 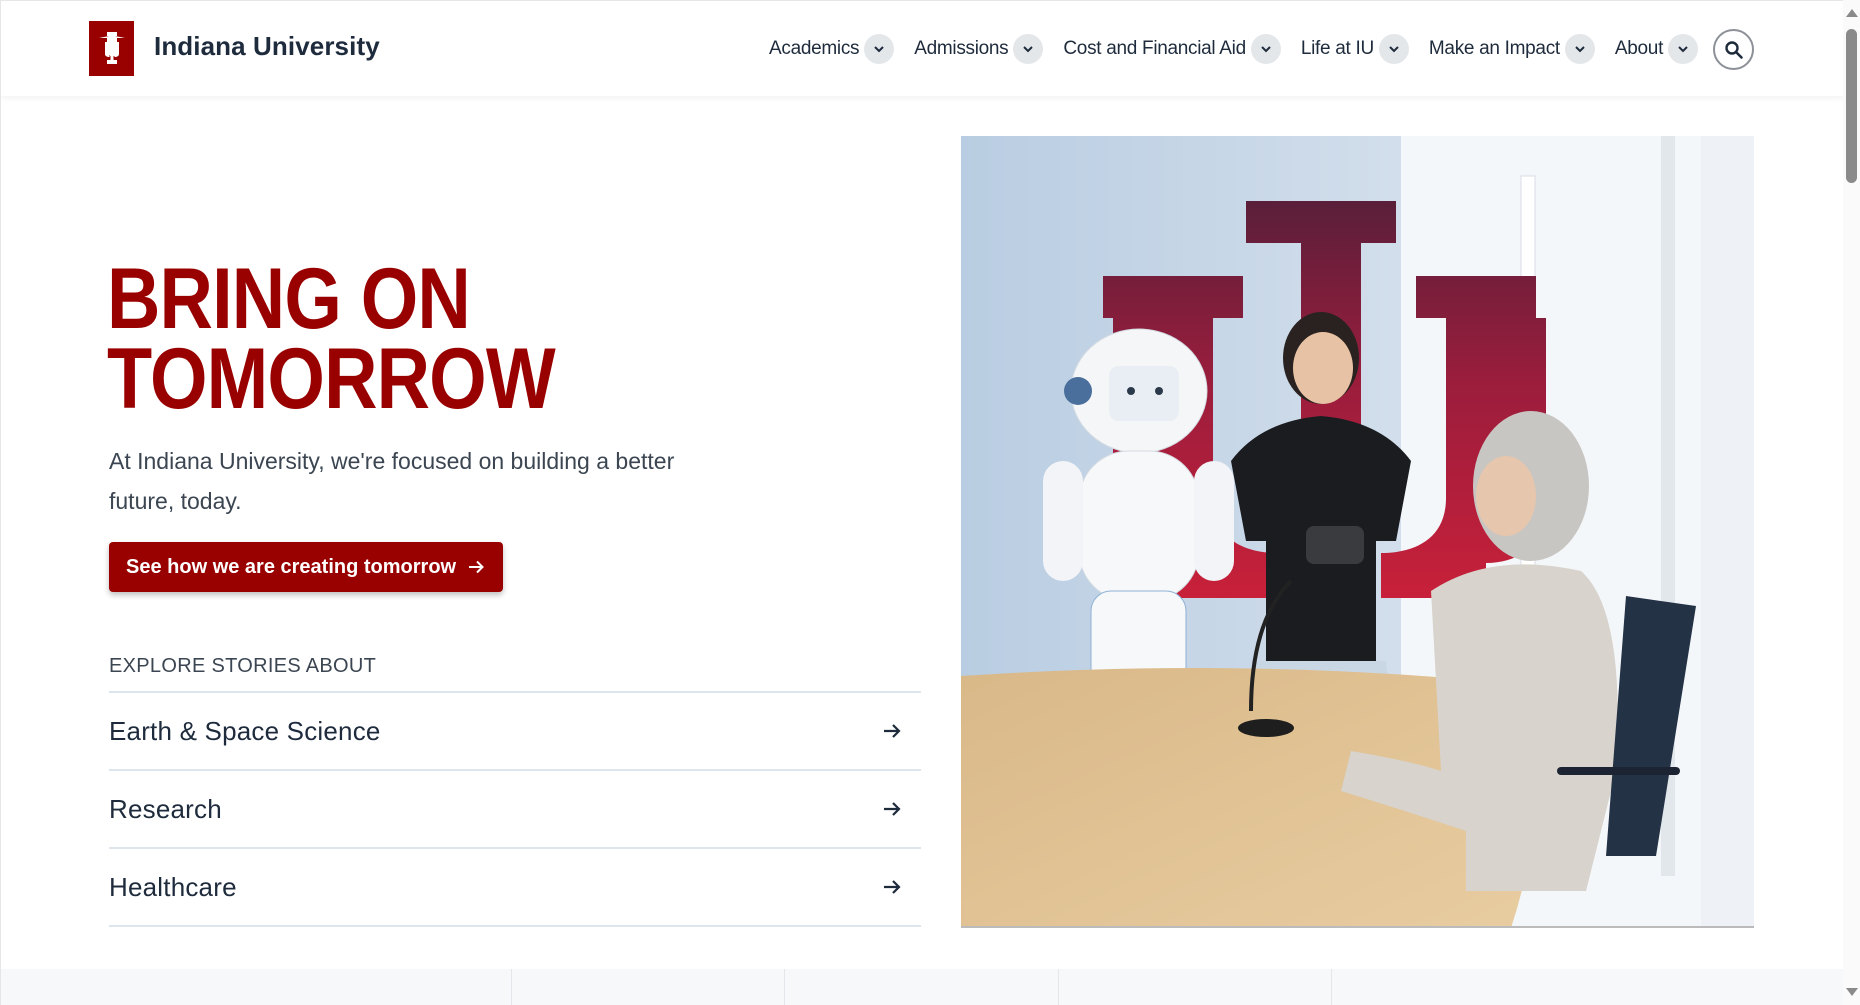 What do you see at coordinates (1852, 992) in the screenshot?
I see `scroll-down-arrow-icon` at bounding box center [1852, 992].